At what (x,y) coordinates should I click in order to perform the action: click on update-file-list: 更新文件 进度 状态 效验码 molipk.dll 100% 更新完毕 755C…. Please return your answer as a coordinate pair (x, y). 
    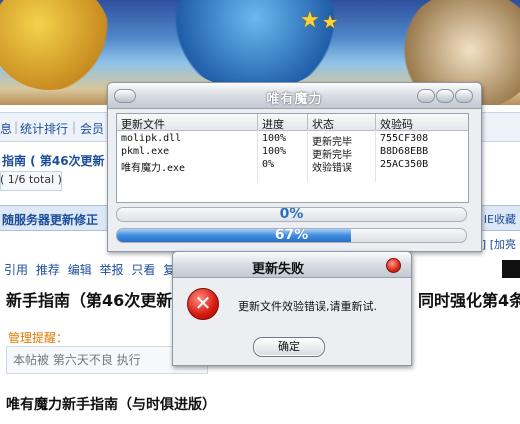
    Looking at the image, I should click on (292, 158).